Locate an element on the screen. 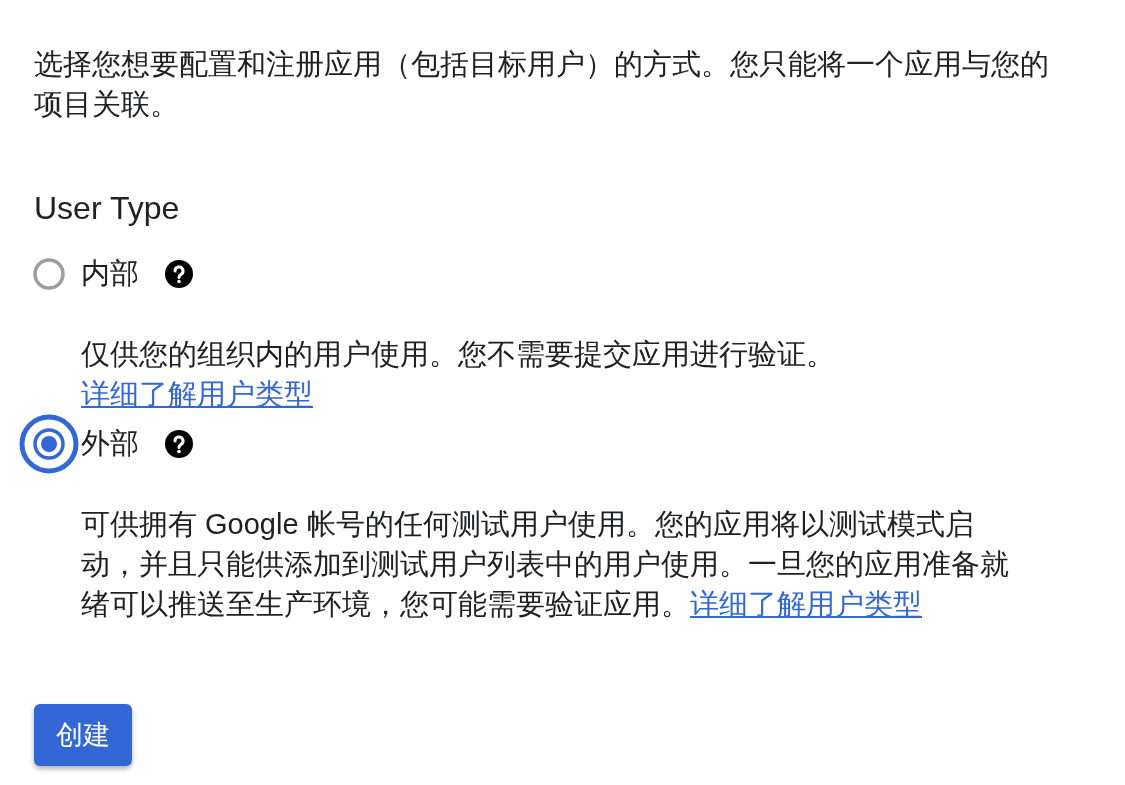  option-label: 外部 is located at coordinates (110, 444).